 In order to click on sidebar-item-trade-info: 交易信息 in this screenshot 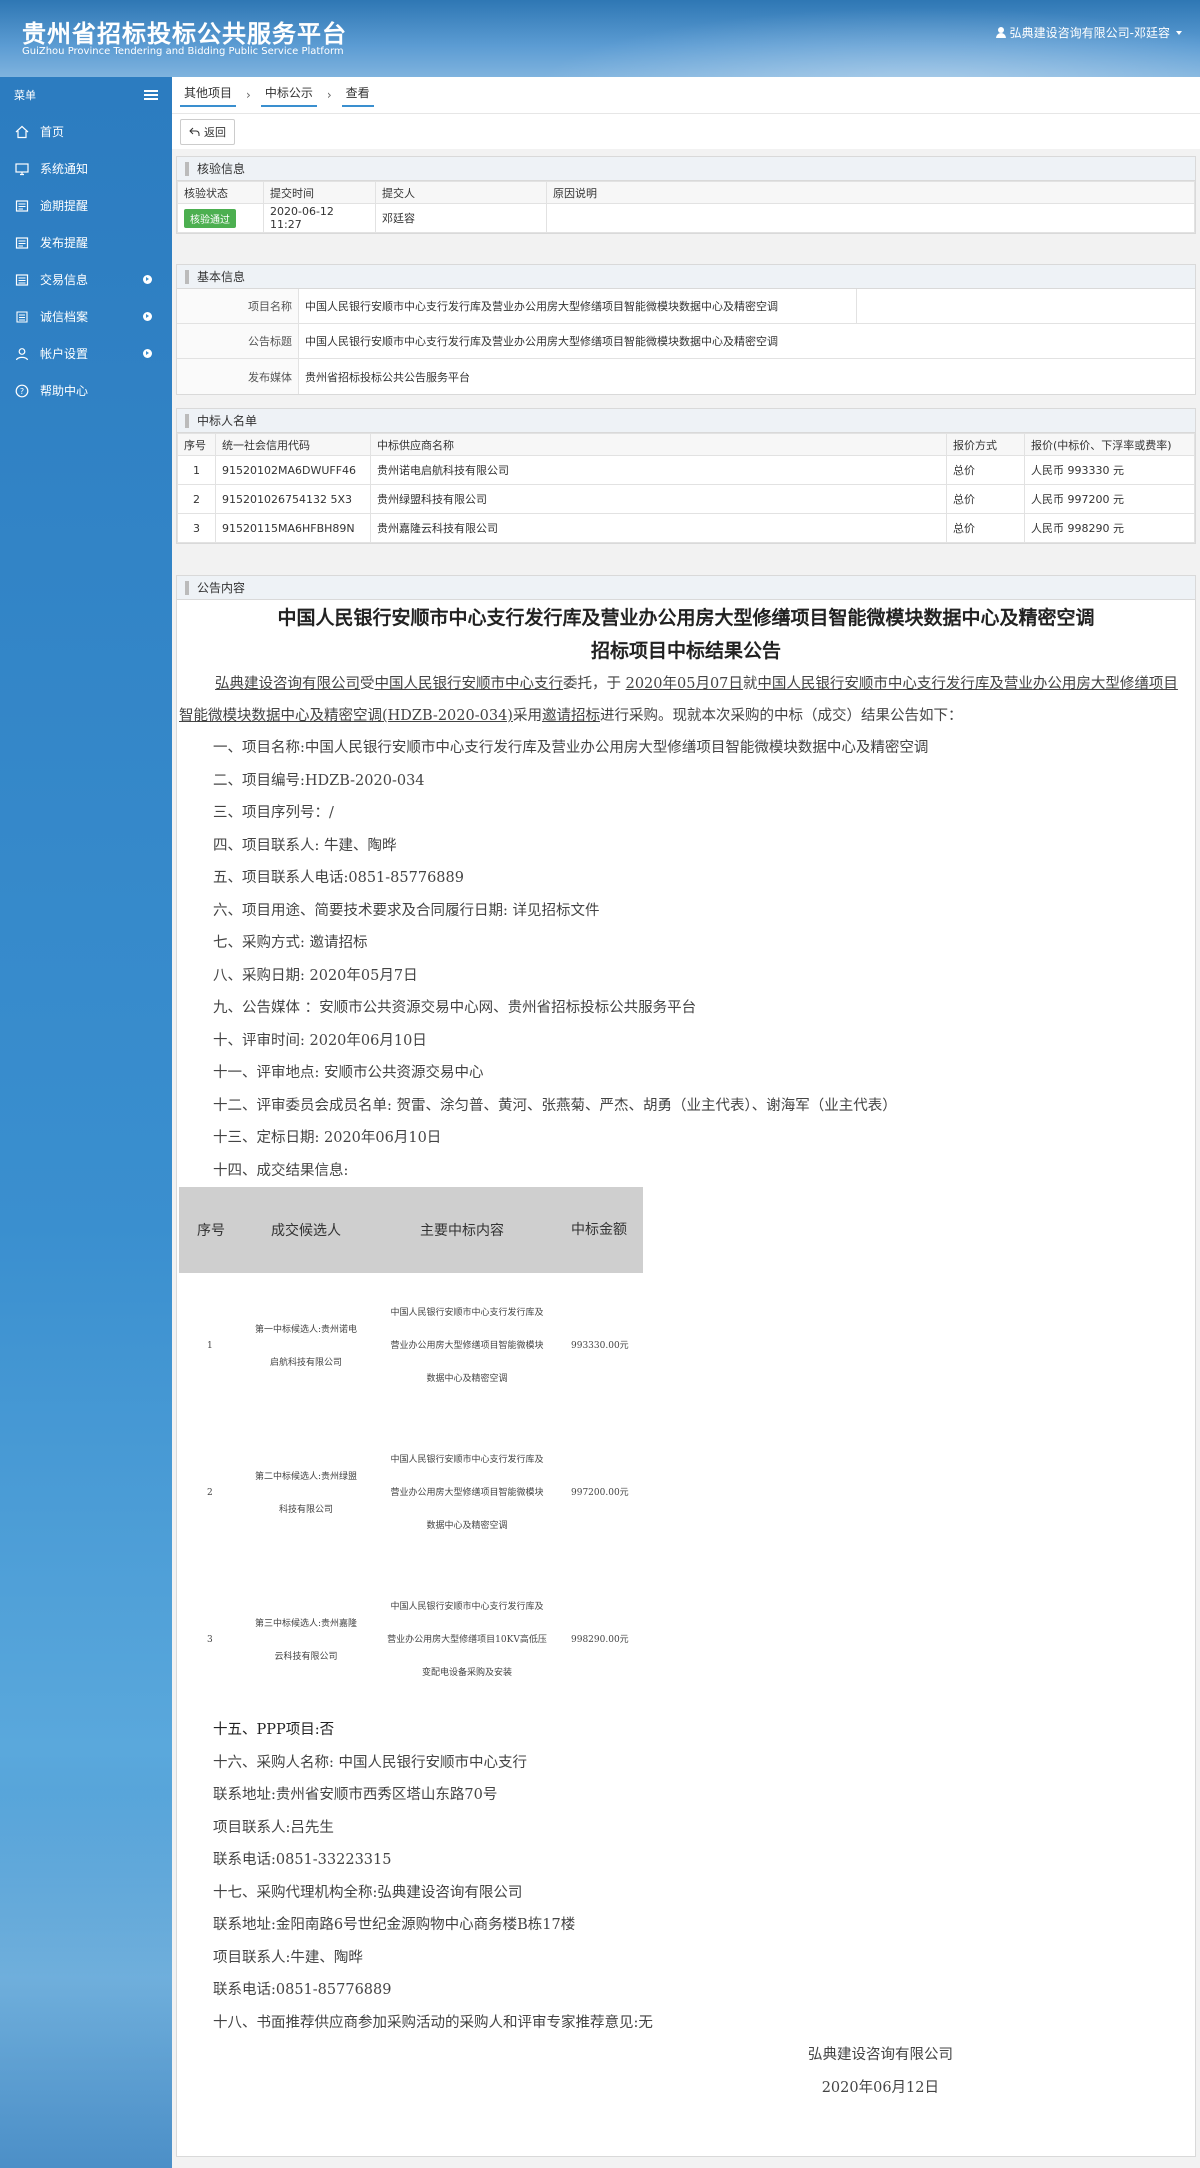, I will do `click(86, 279)`.